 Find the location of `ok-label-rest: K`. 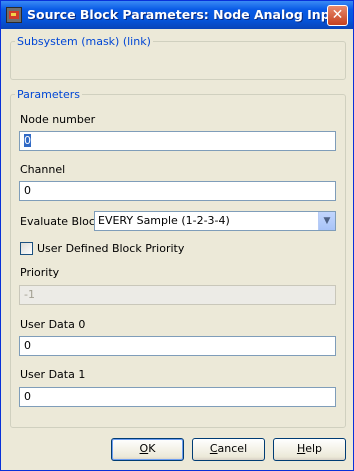

ok-label-rest: K is located at coordinates (152, 448).